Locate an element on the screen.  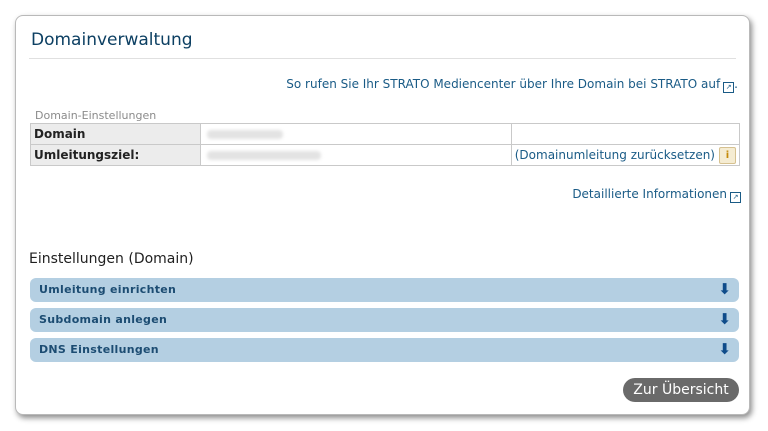
info-icon: i is located at coordinates (727, 155).